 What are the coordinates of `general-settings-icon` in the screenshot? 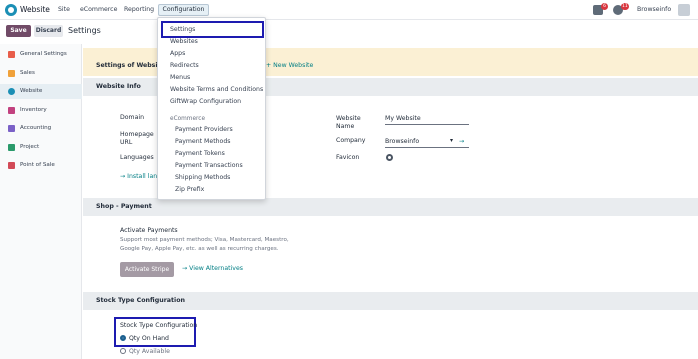 It's located at (11, 54).